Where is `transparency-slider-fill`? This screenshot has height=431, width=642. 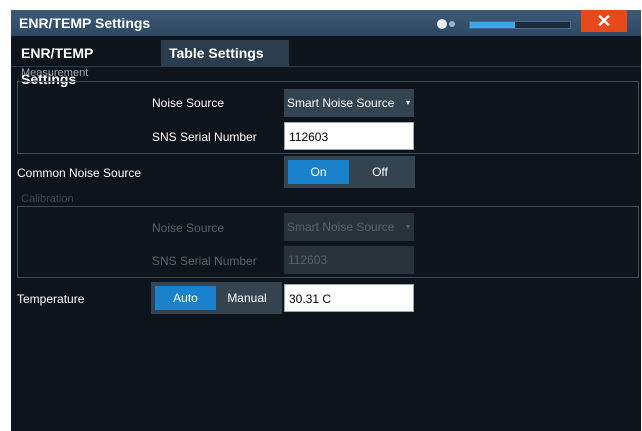 transparency-slider-fill is located at coordinates (492, 25).